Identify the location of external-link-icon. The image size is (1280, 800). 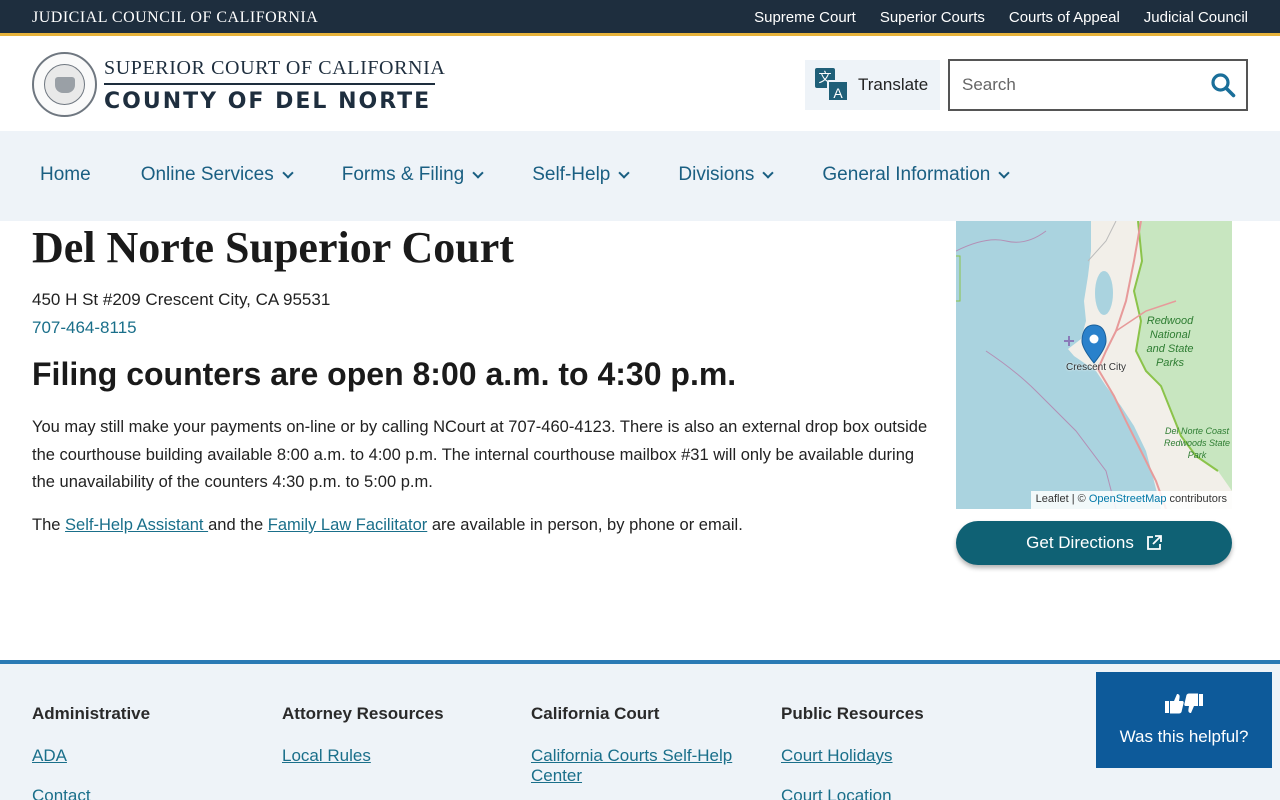
(1154, 542).